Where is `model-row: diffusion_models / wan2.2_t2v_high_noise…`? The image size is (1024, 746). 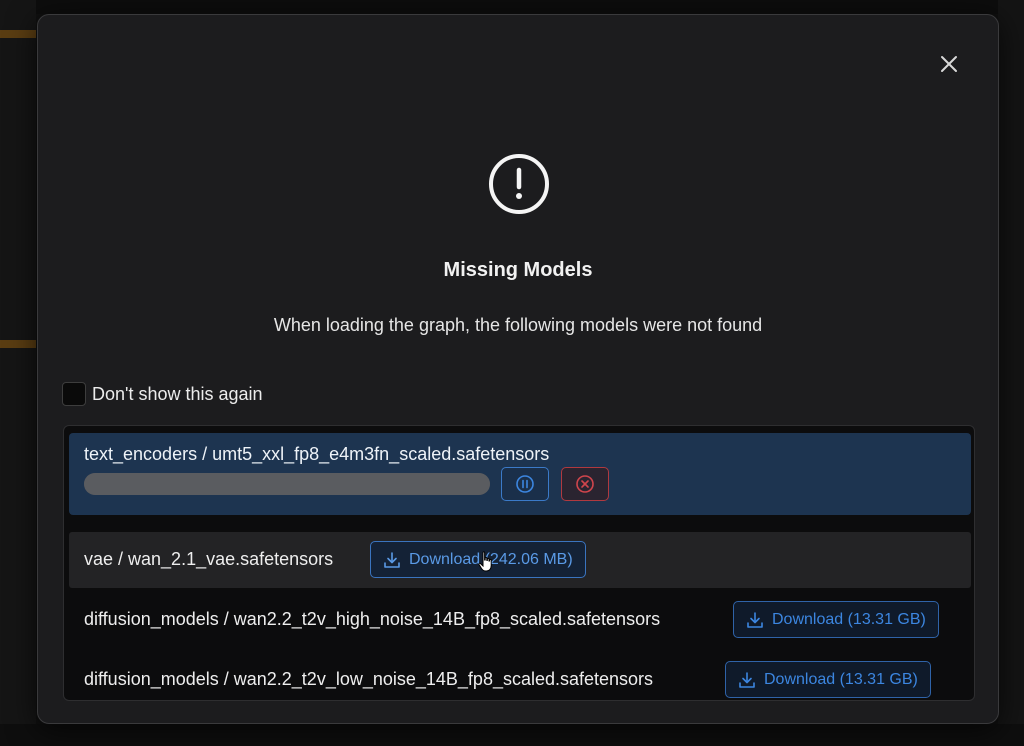 model-row: diffusion_models / wan2.2_t2v_high_noise… is located at coordinates (520, 620).